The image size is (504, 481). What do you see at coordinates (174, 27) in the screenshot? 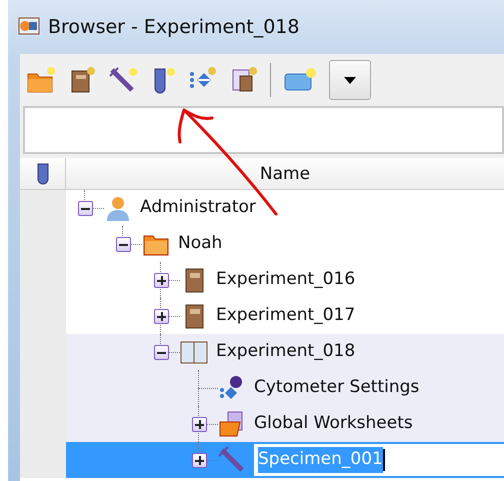
I see `window-title: Browser - Experiment_018` at bounding box center [174, 27].